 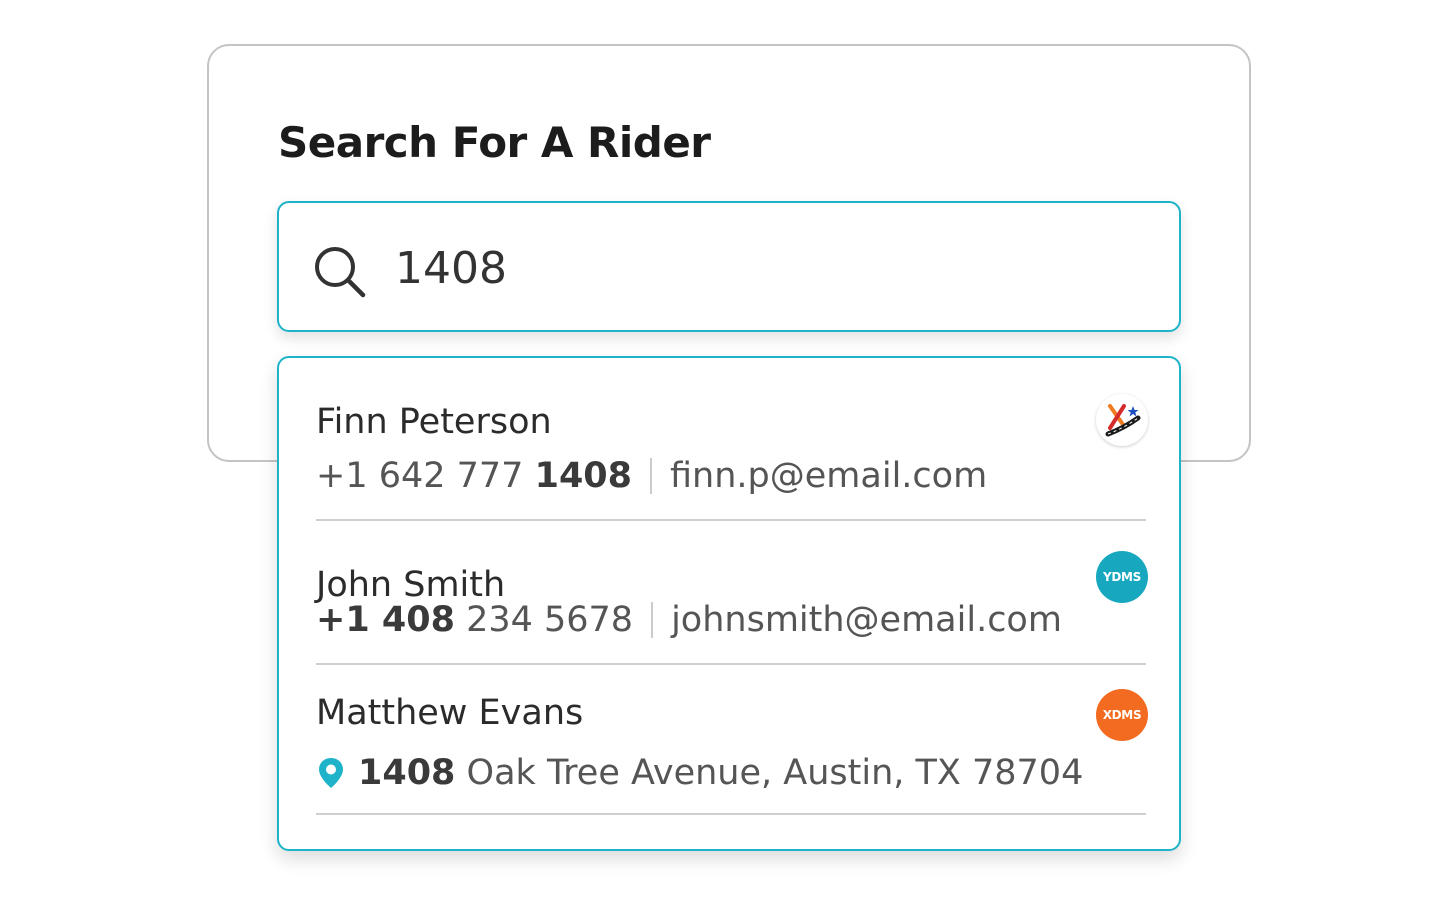 I want to click on rider-name: Matthew Evans, so click(x=450, y=713).